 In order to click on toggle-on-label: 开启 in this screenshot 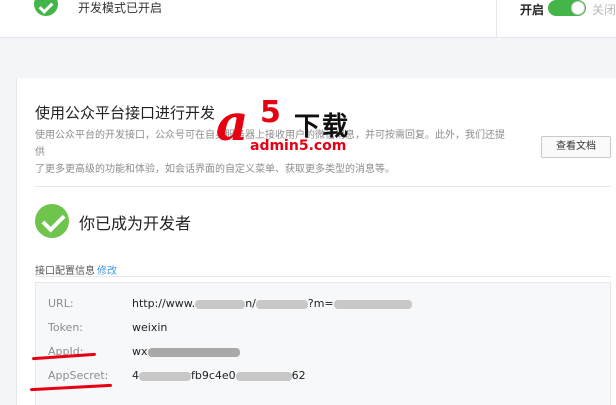, I will do `click(532, 10)`.